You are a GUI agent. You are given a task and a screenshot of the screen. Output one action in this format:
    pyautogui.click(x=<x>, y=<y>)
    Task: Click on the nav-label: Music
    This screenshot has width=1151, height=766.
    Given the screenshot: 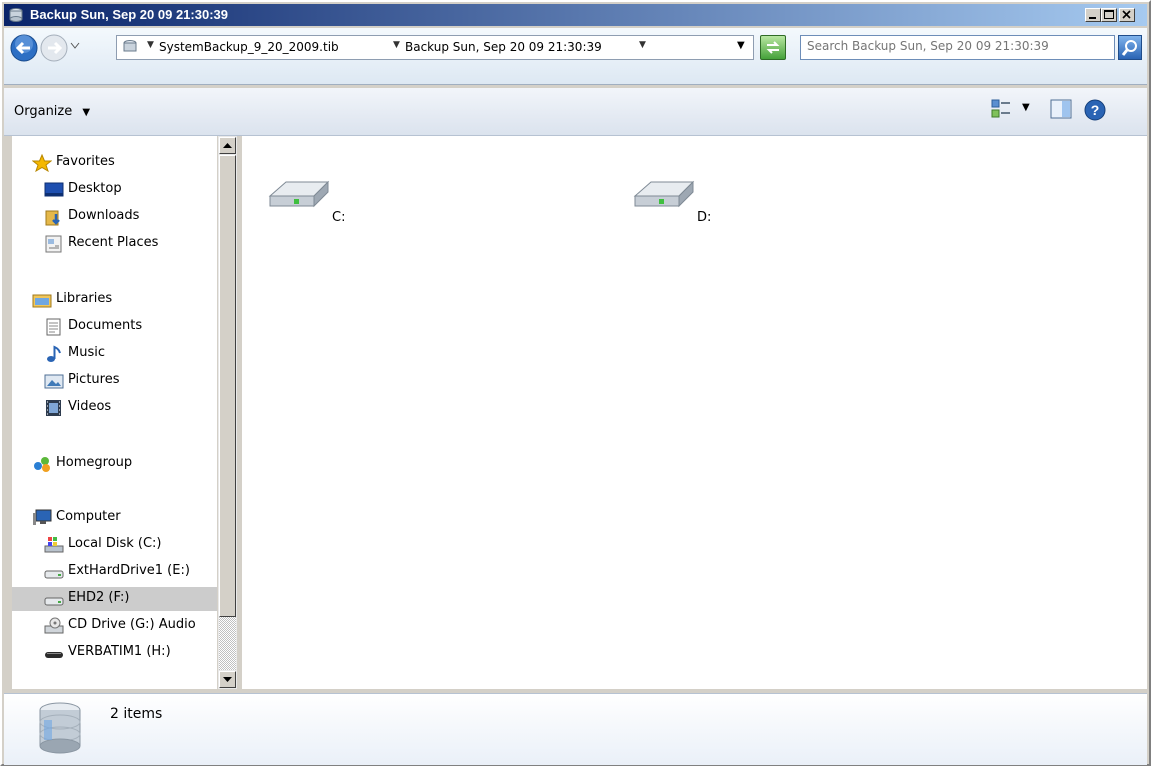 What is the action you would take?
    pyautogui.click(x=86, y=352)
    